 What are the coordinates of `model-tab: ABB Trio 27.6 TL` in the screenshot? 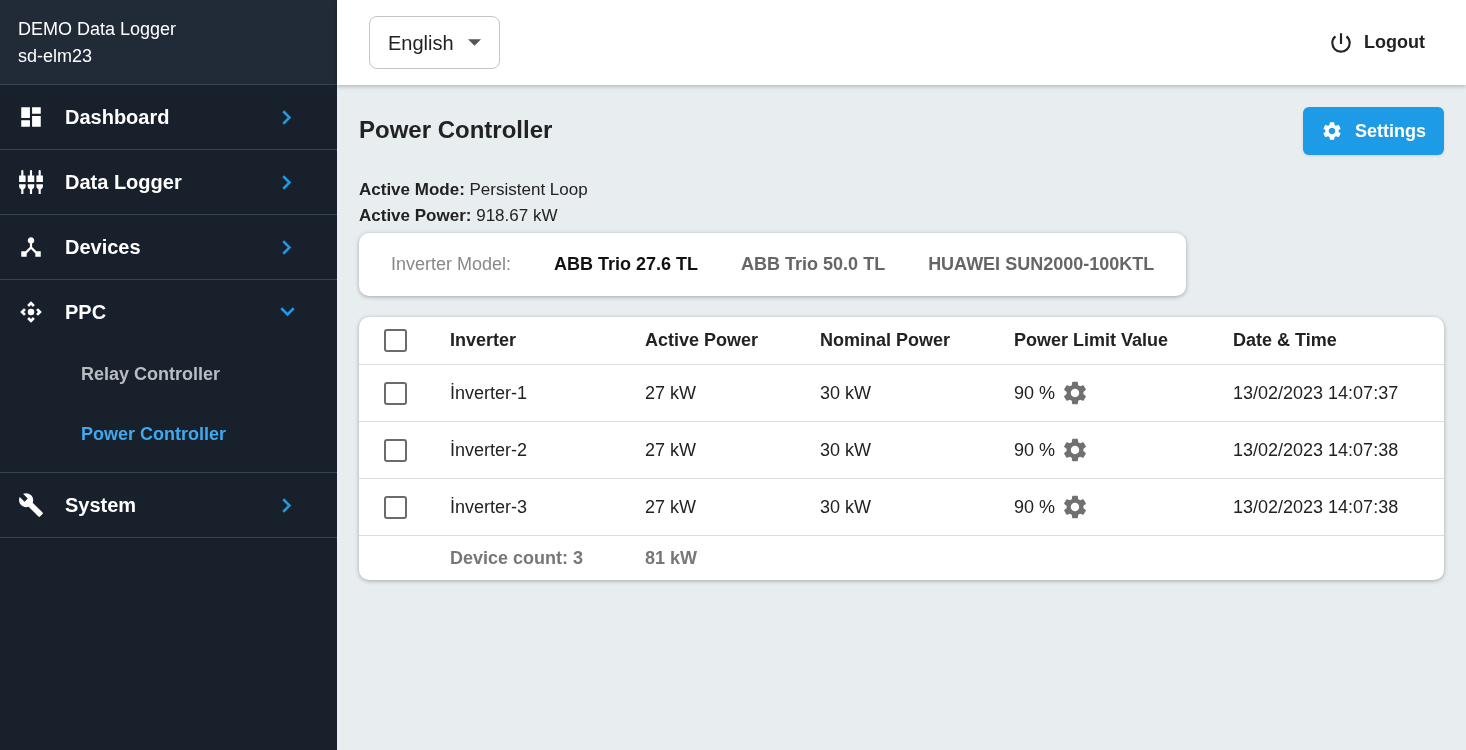 It's located at (626, 264).